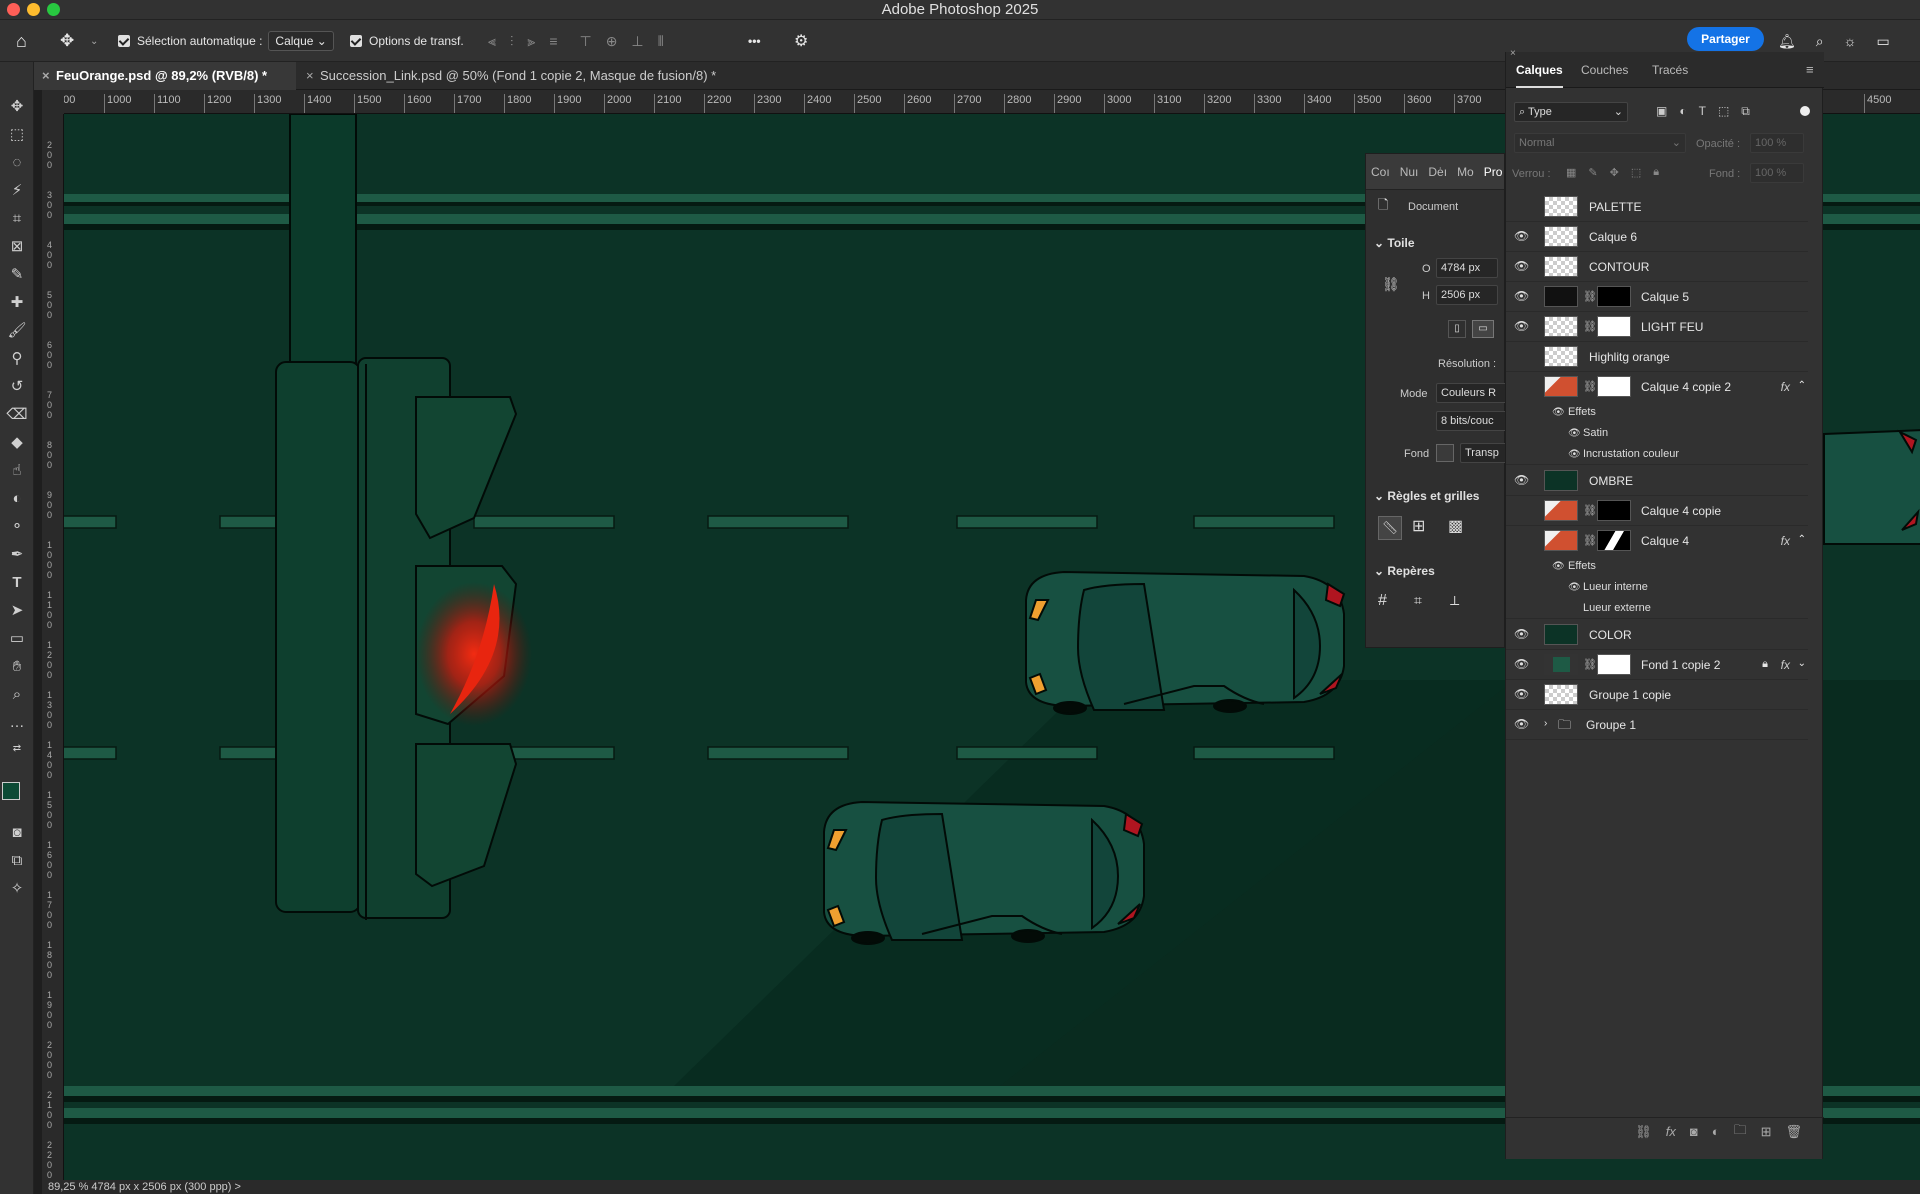 The image size is (1920, 1194). Describe the element at coordinates (17, 861) in the screenshot. I see `screen-mode-icon: ⧉` at that location.